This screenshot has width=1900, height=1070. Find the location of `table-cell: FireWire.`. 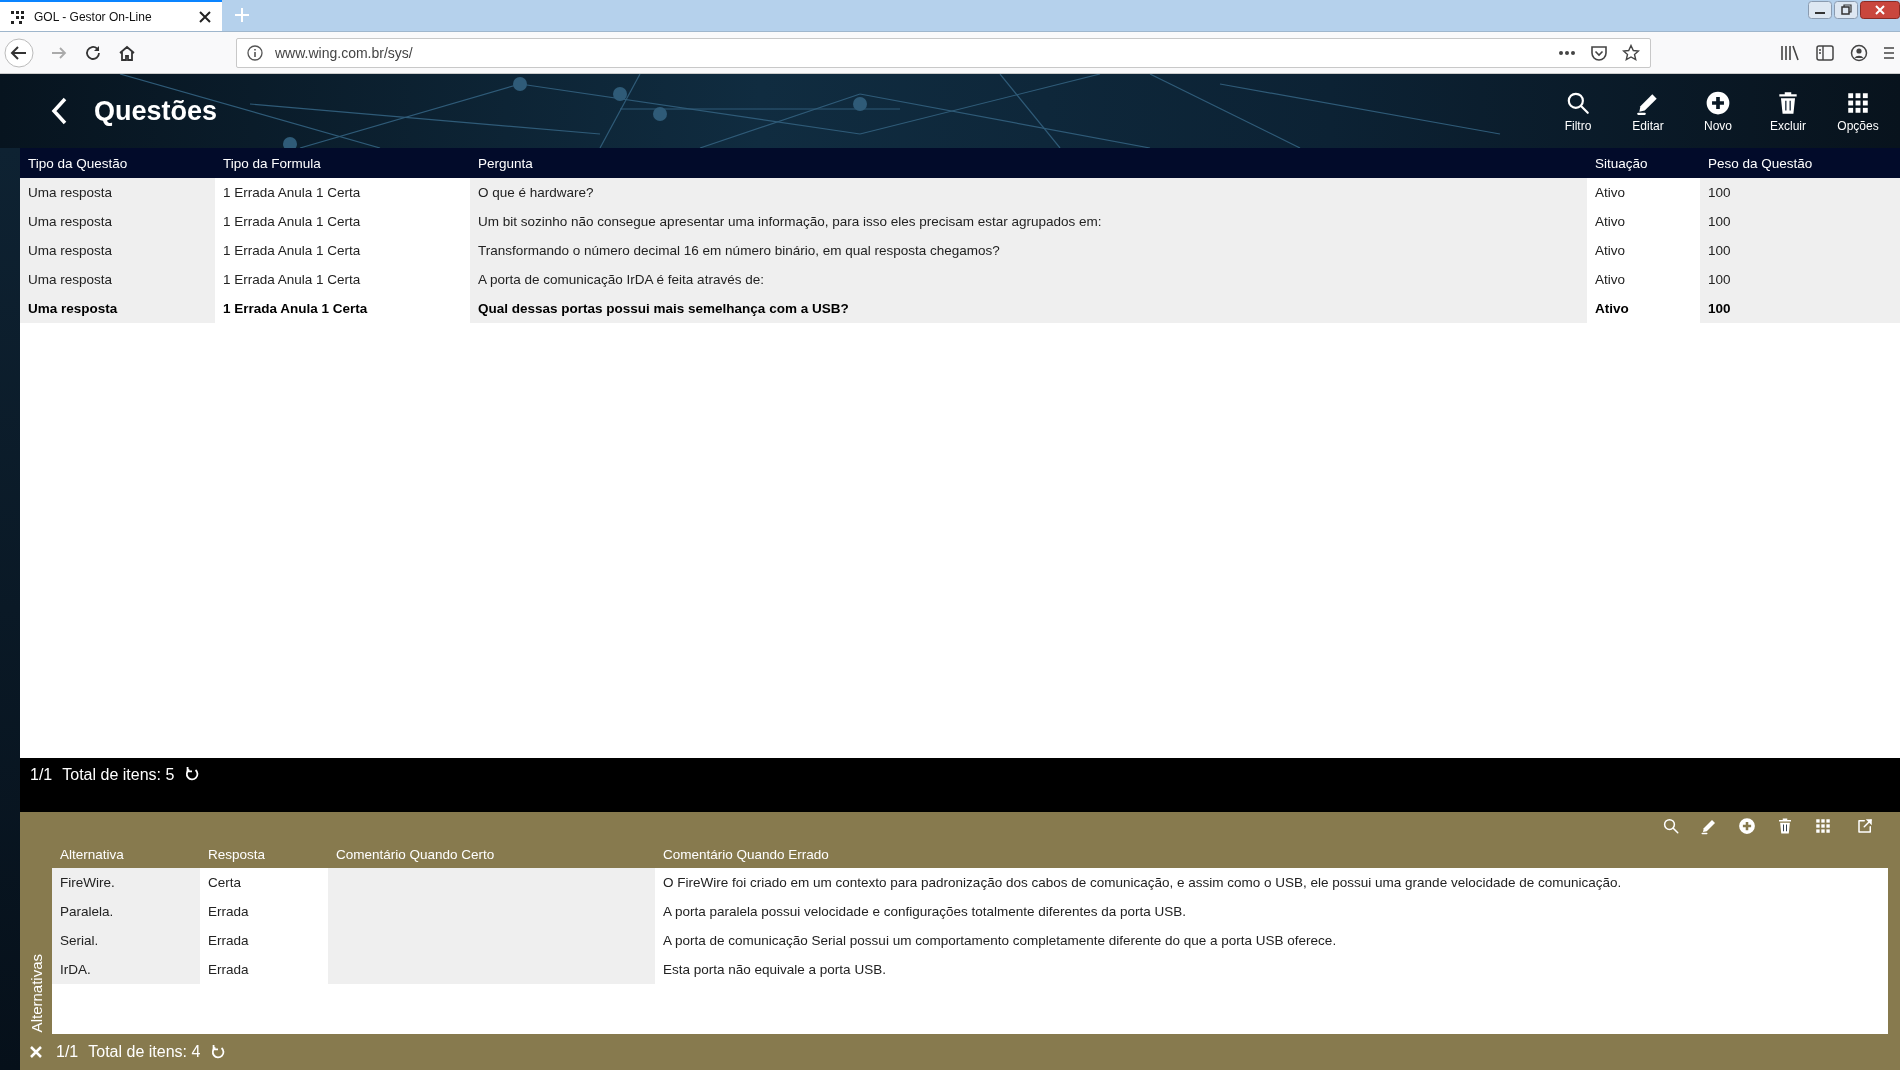

table-cell: FireWire. is located at coordinates (126, 882).